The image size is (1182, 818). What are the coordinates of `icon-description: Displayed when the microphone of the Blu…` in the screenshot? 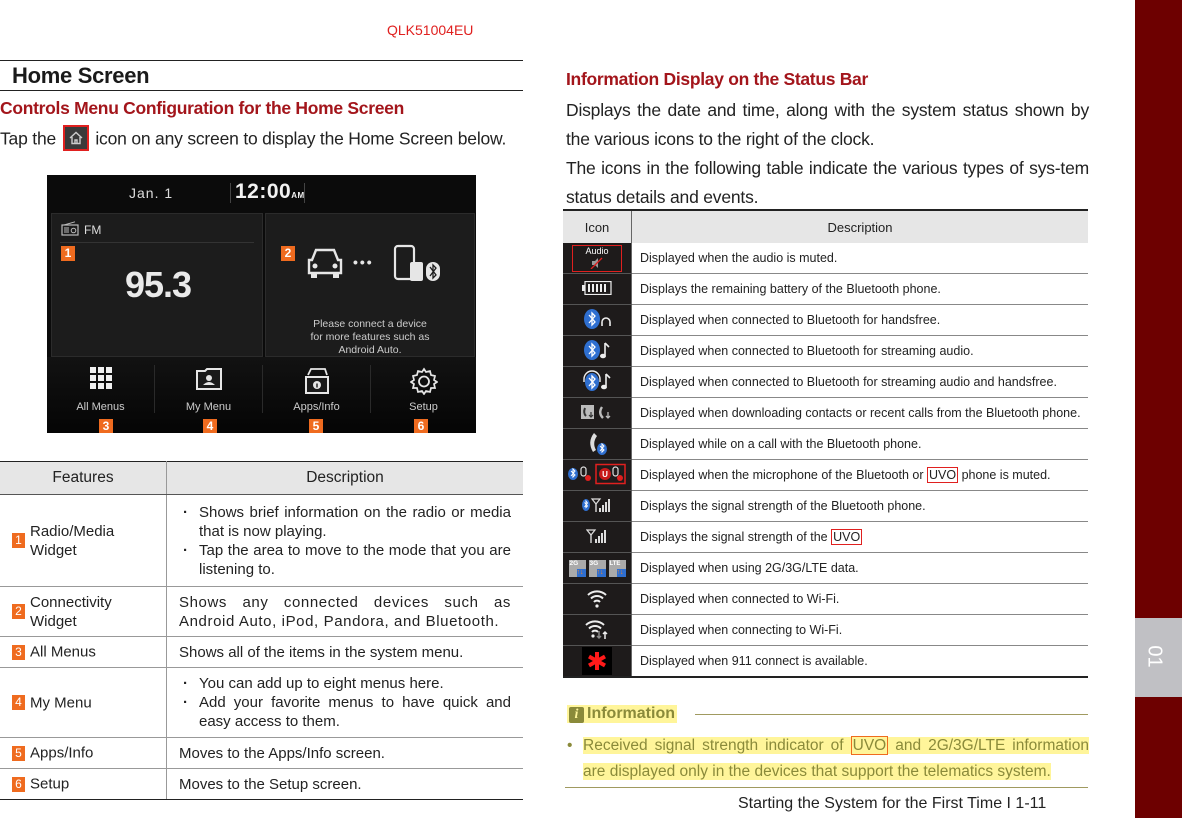 It's located at (859, 475).